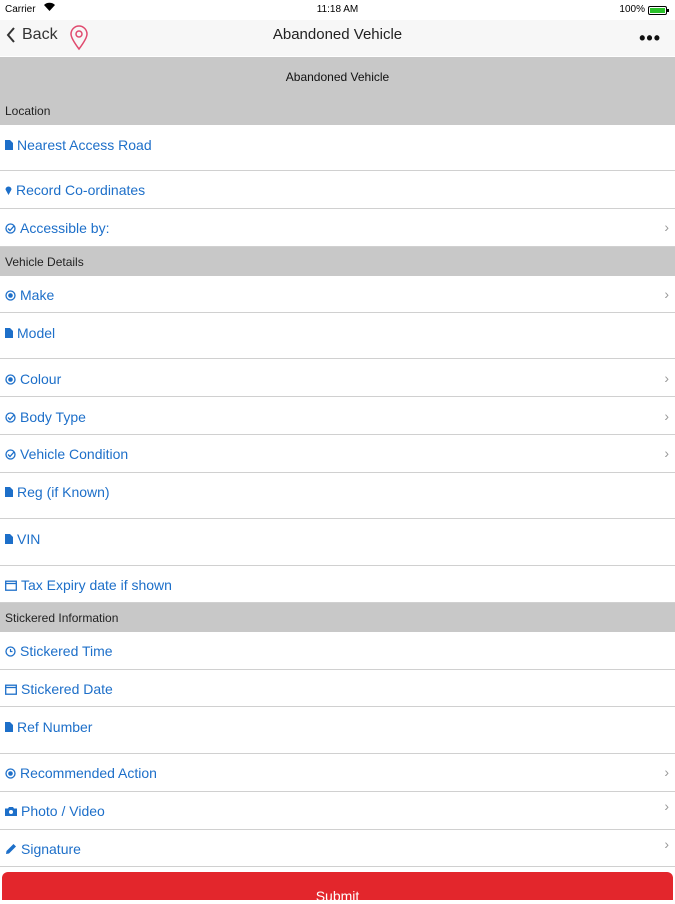 The width and height of the screenshot is (675, 904). Describe the element at coordinates (337, 190) in the screenshot. I see `row-record-coordinates: Record Co-ordinates` at that location.